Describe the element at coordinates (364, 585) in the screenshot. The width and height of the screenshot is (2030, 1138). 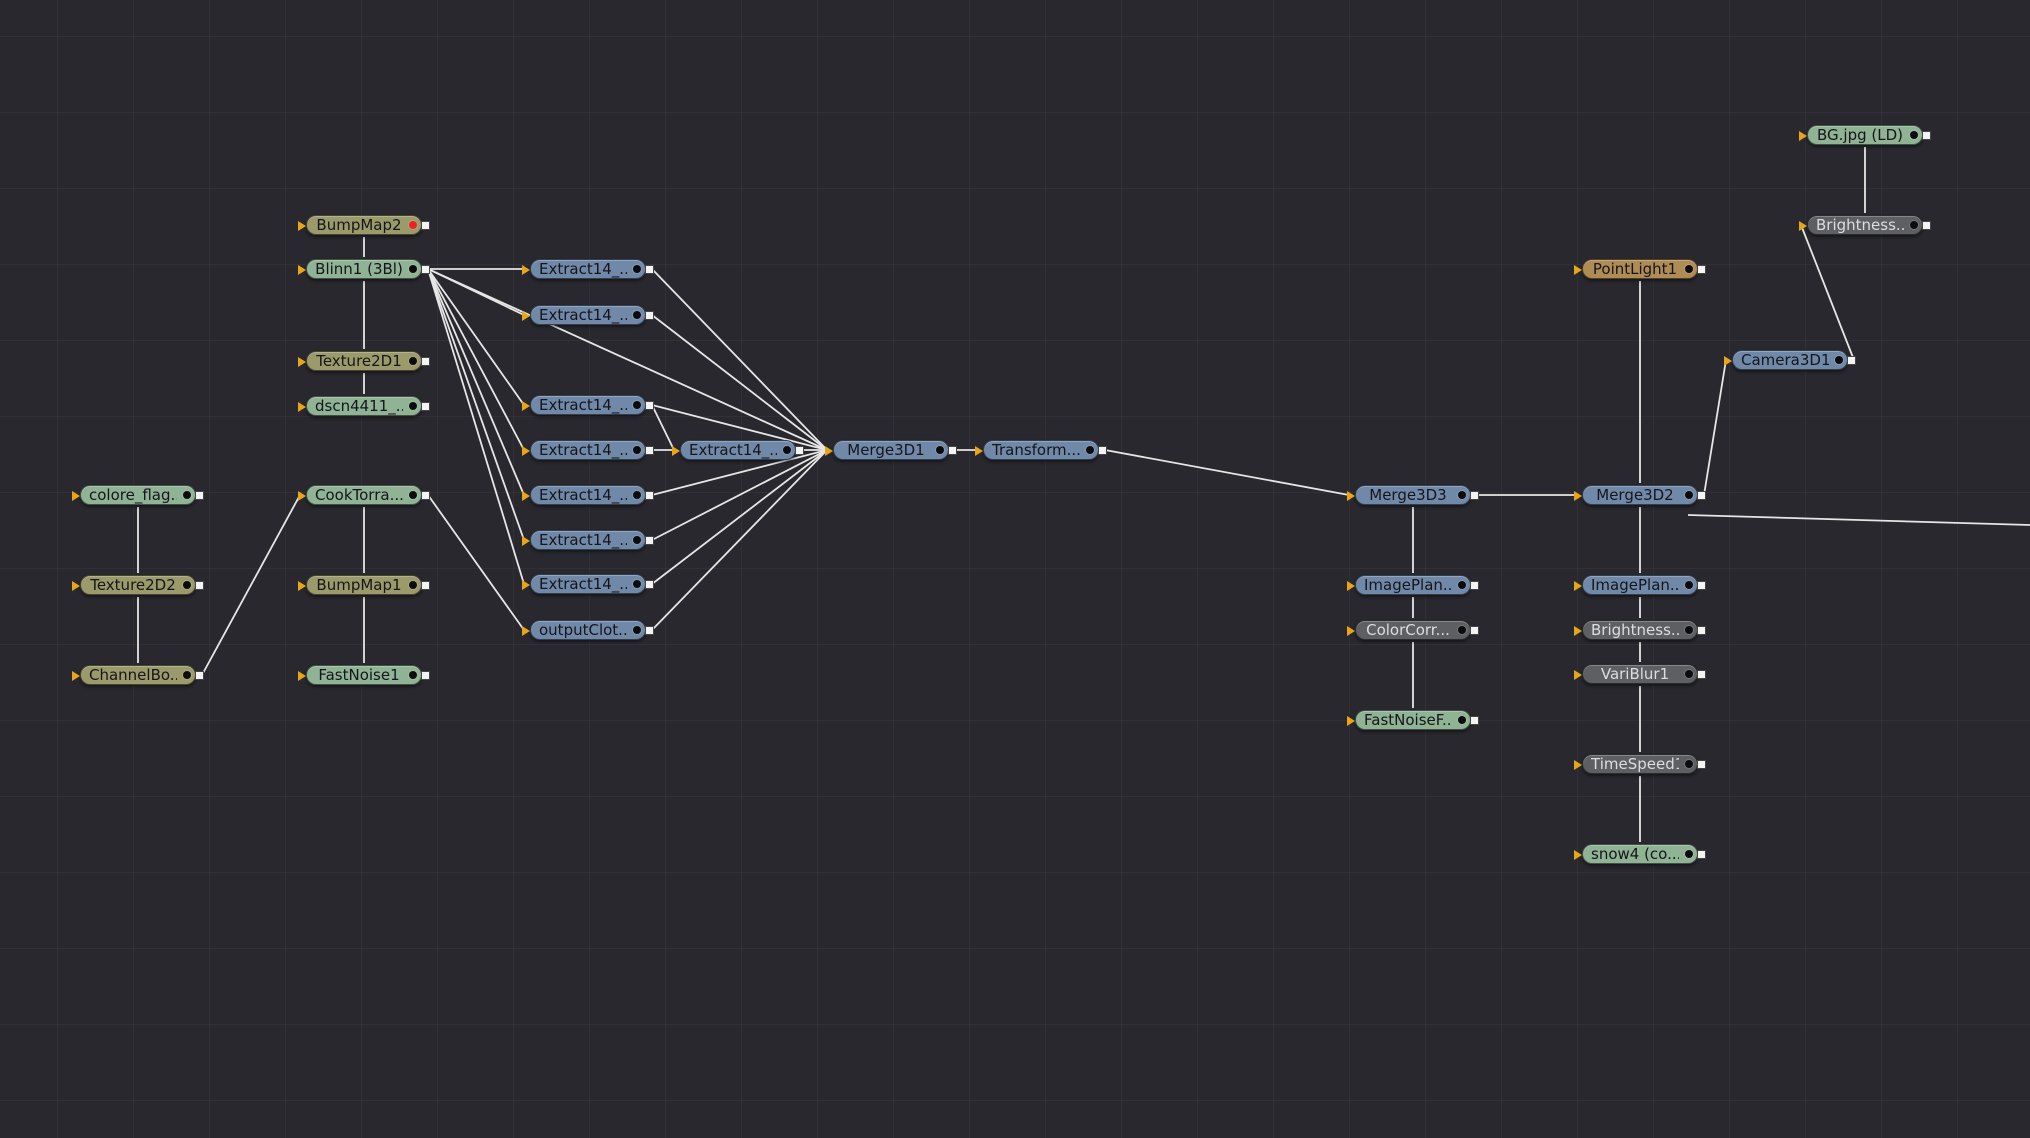
I see `node-bumpmap1: BumpMap1` at that location.